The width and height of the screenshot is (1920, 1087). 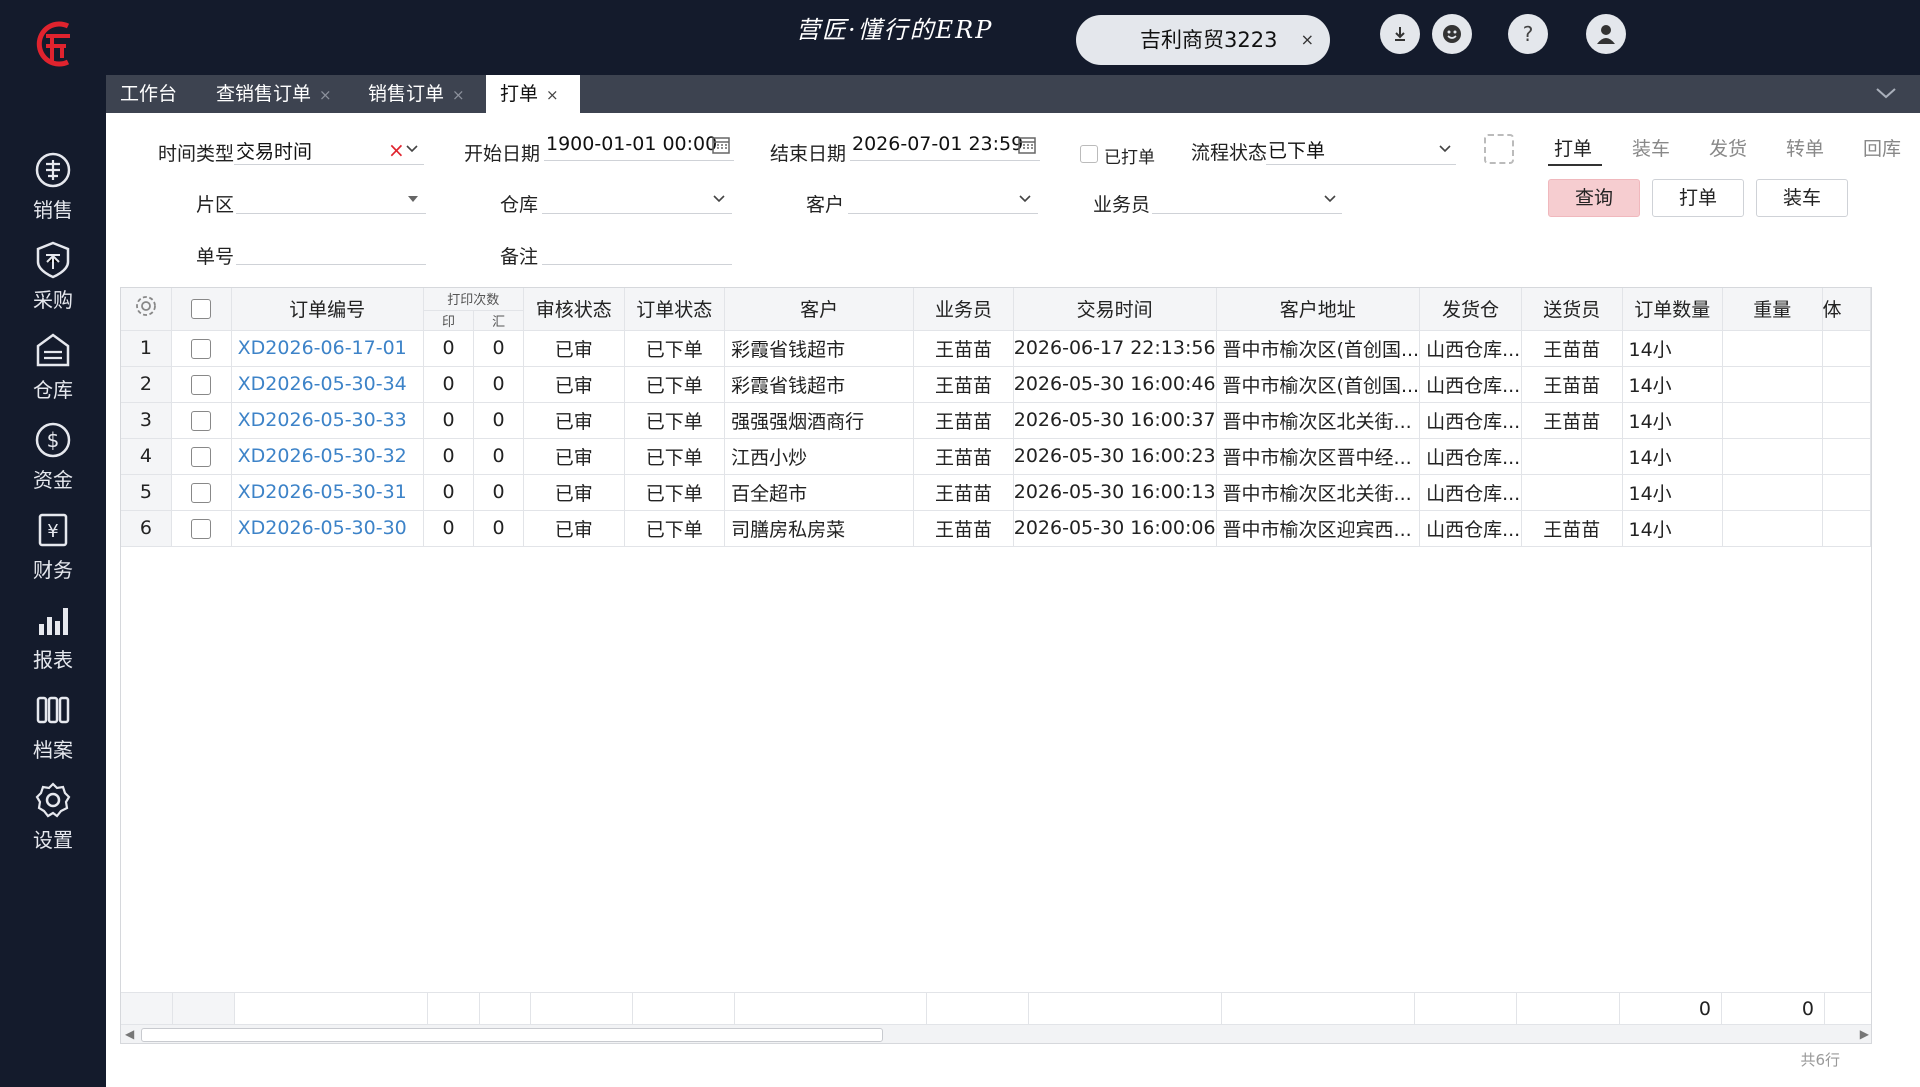 What do you see at coordinates (420, 94) in the screenshot?
I see `tab-sales-order: 销售订单 ×` at bounding box center [420, 94].